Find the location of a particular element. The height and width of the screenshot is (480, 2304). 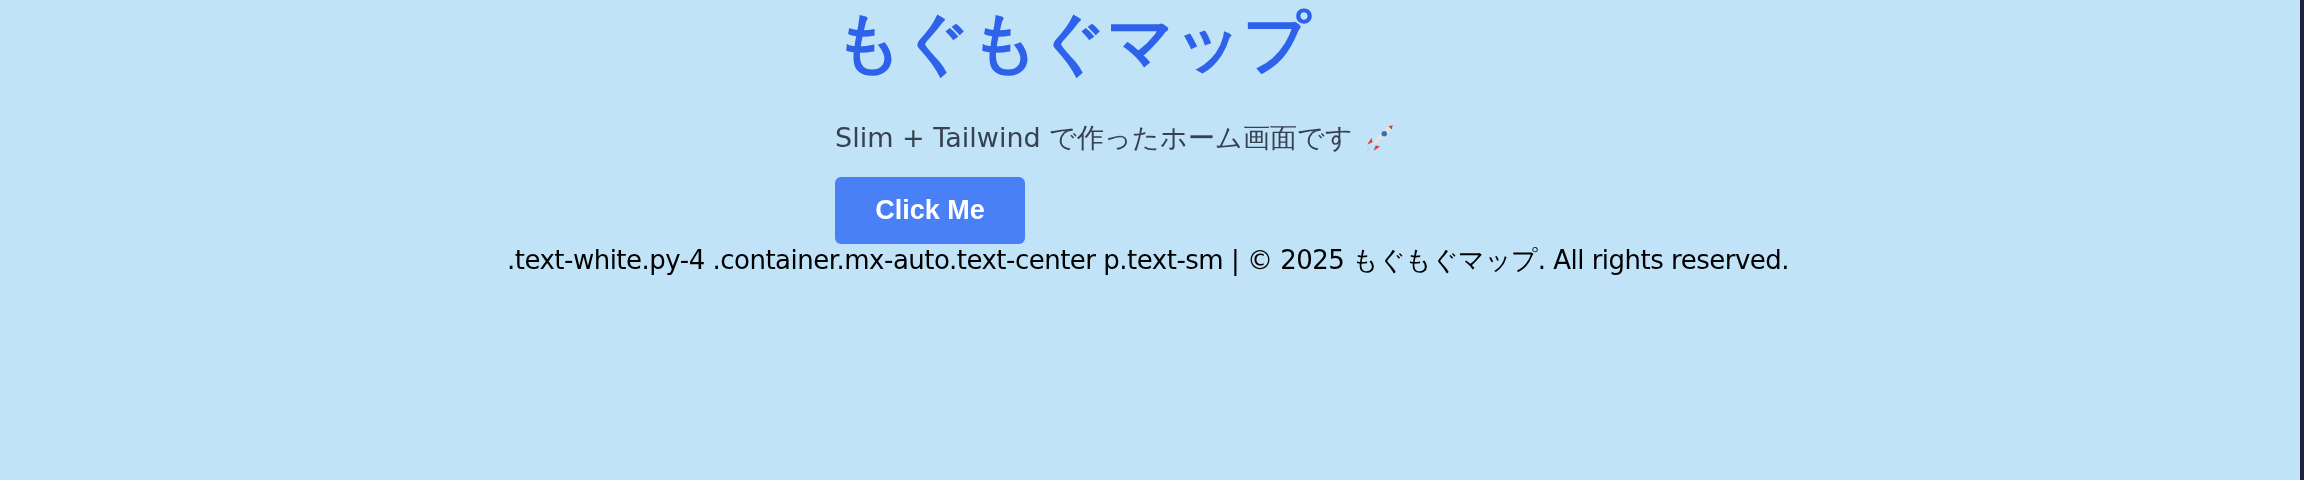

footer-text: .text-white.py-4 .container.mx-auto.text-center p.text-sm | © 2025 もぐもぐマップ. All rights reserved. is located at coordinates (1148, 260).